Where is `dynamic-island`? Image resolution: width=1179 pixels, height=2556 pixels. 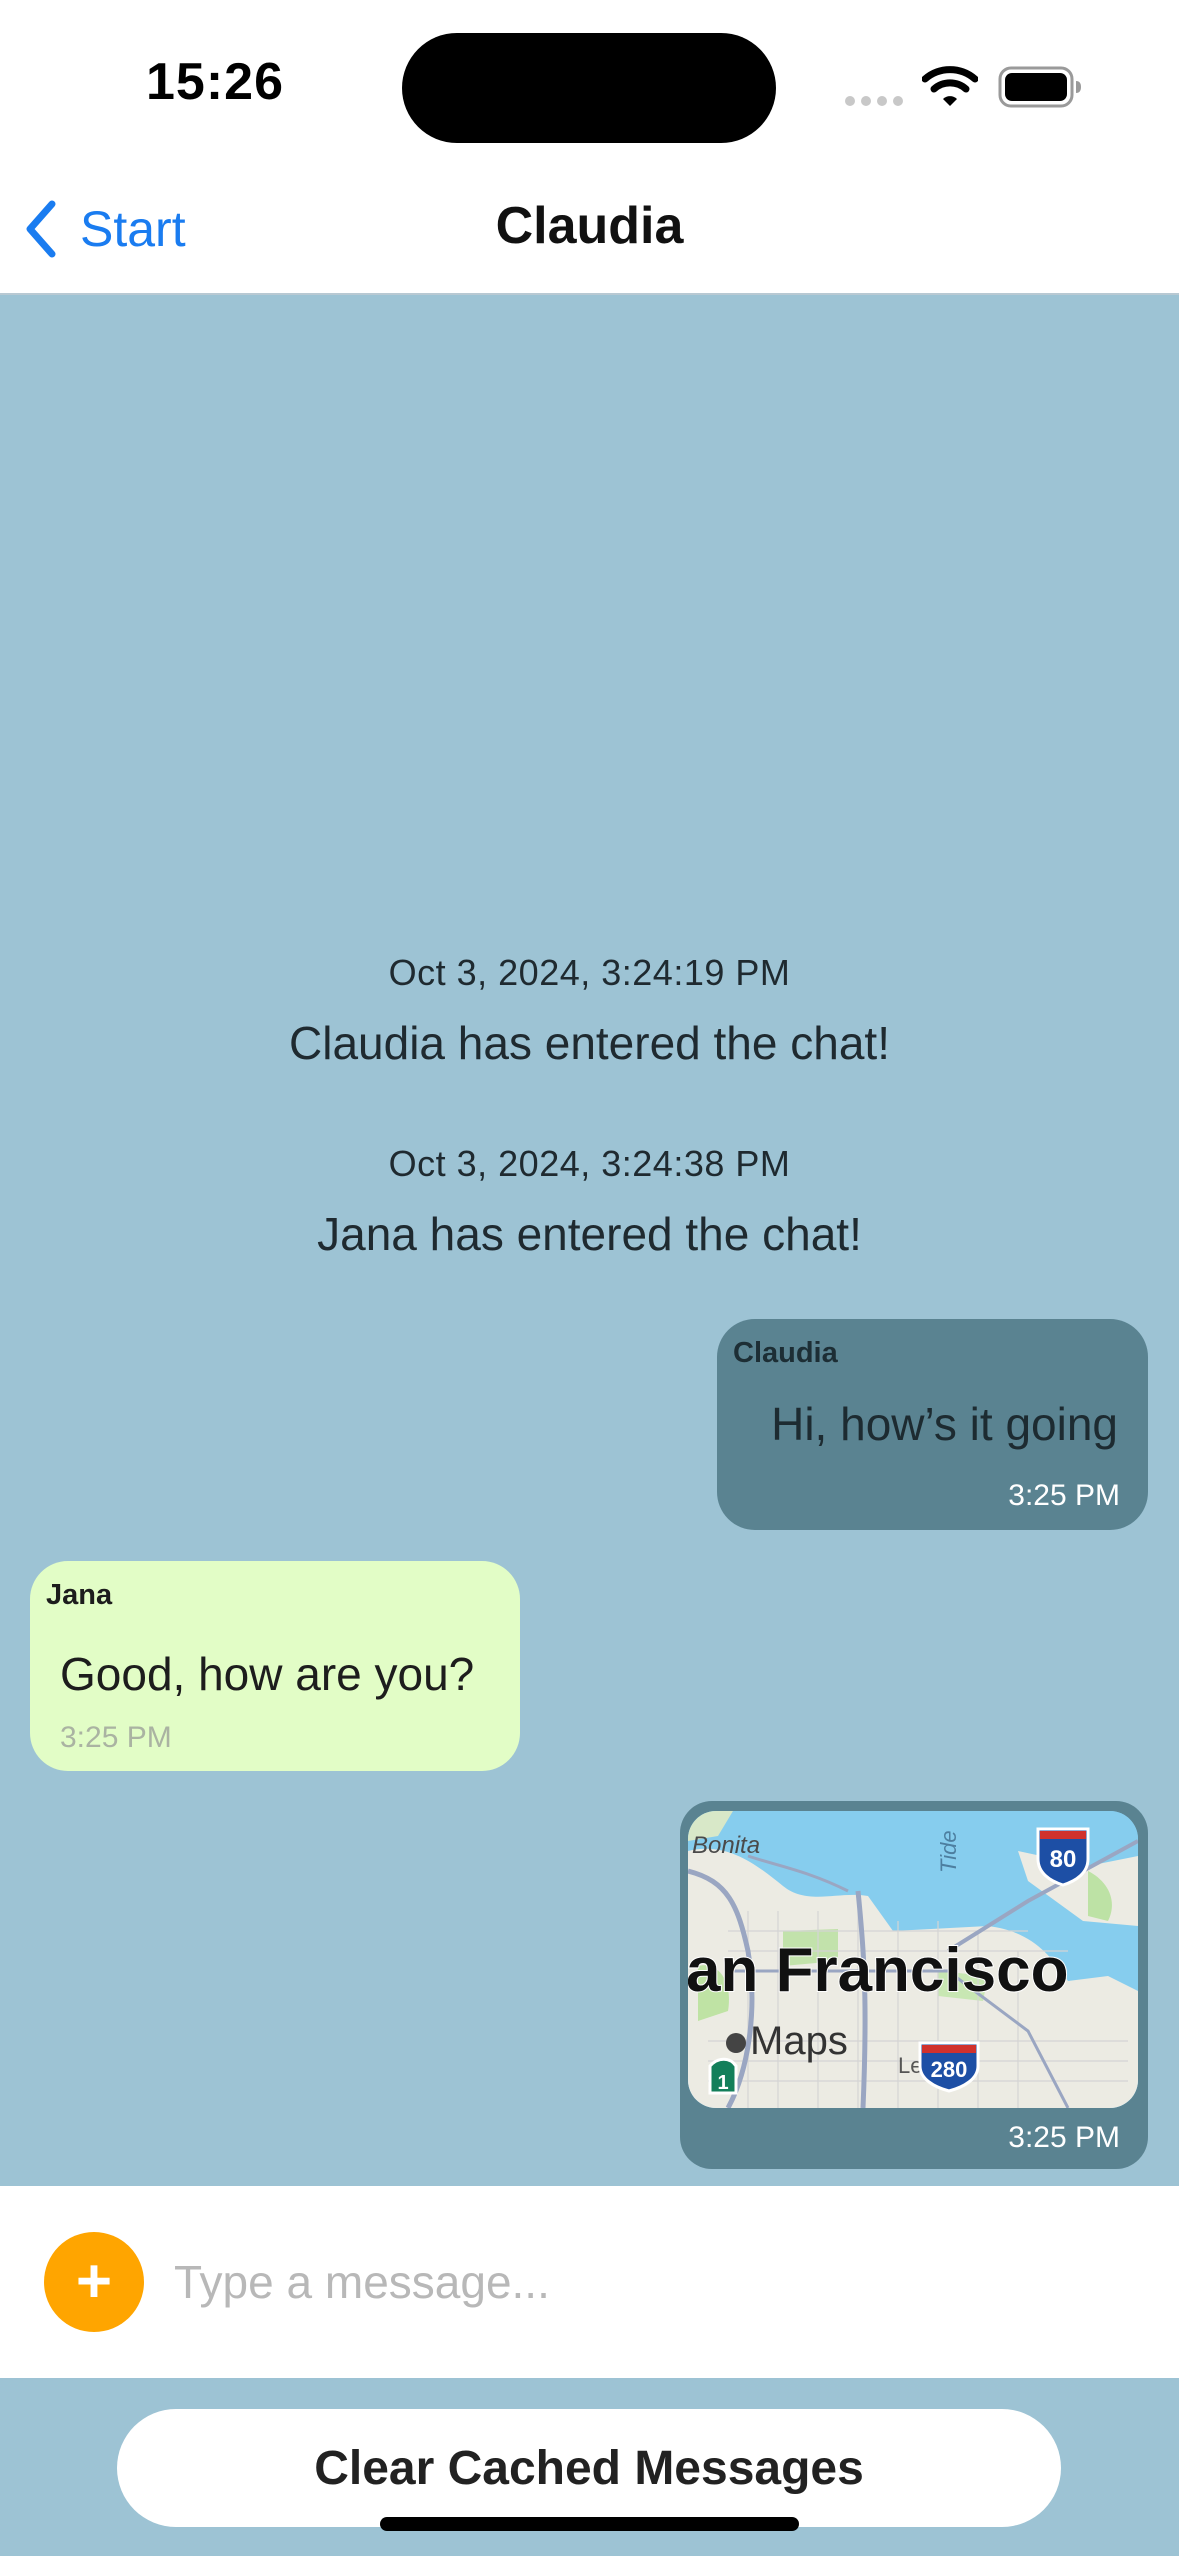
dynamic-island is located at coordinates (589, 88).